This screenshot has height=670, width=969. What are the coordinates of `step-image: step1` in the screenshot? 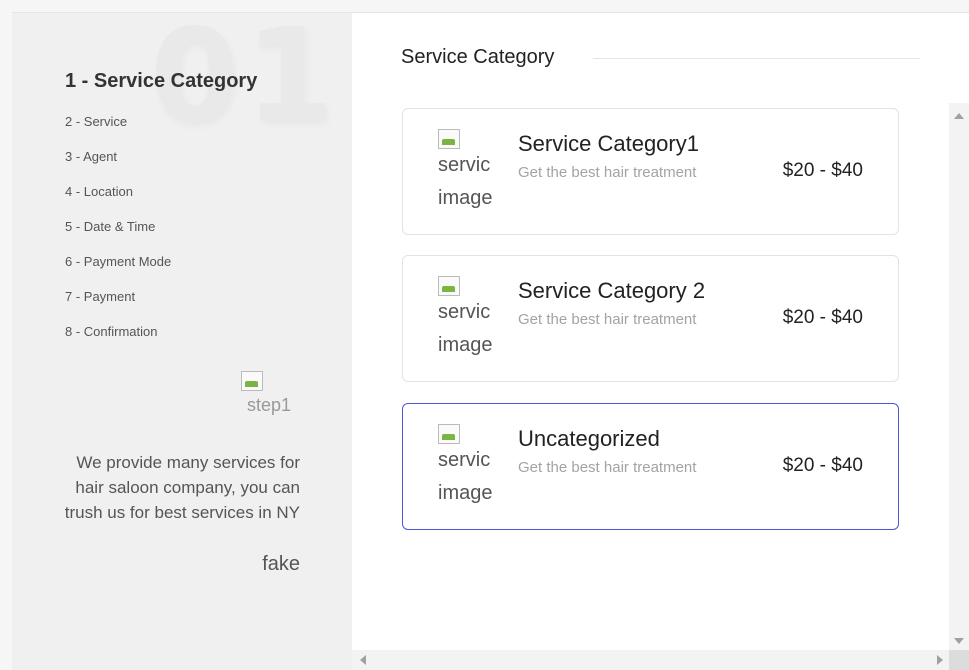 It's located at (271, 394).